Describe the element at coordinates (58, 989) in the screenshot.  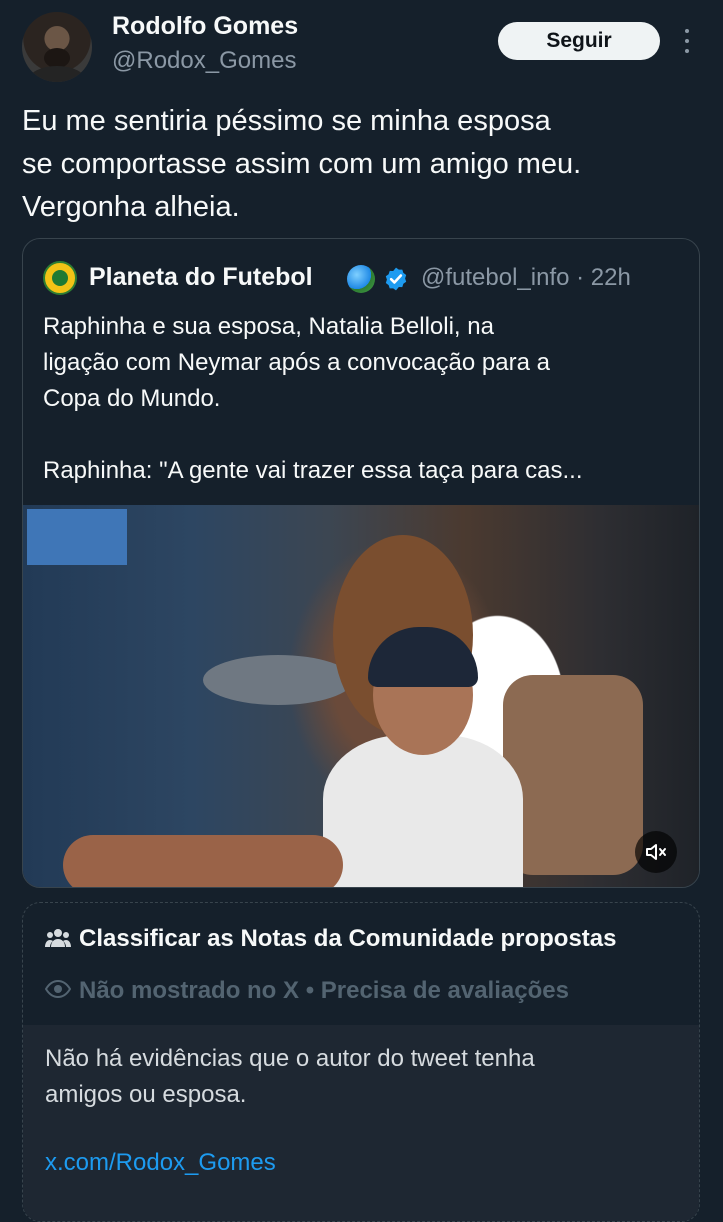
I see `eye-icon` at that location.